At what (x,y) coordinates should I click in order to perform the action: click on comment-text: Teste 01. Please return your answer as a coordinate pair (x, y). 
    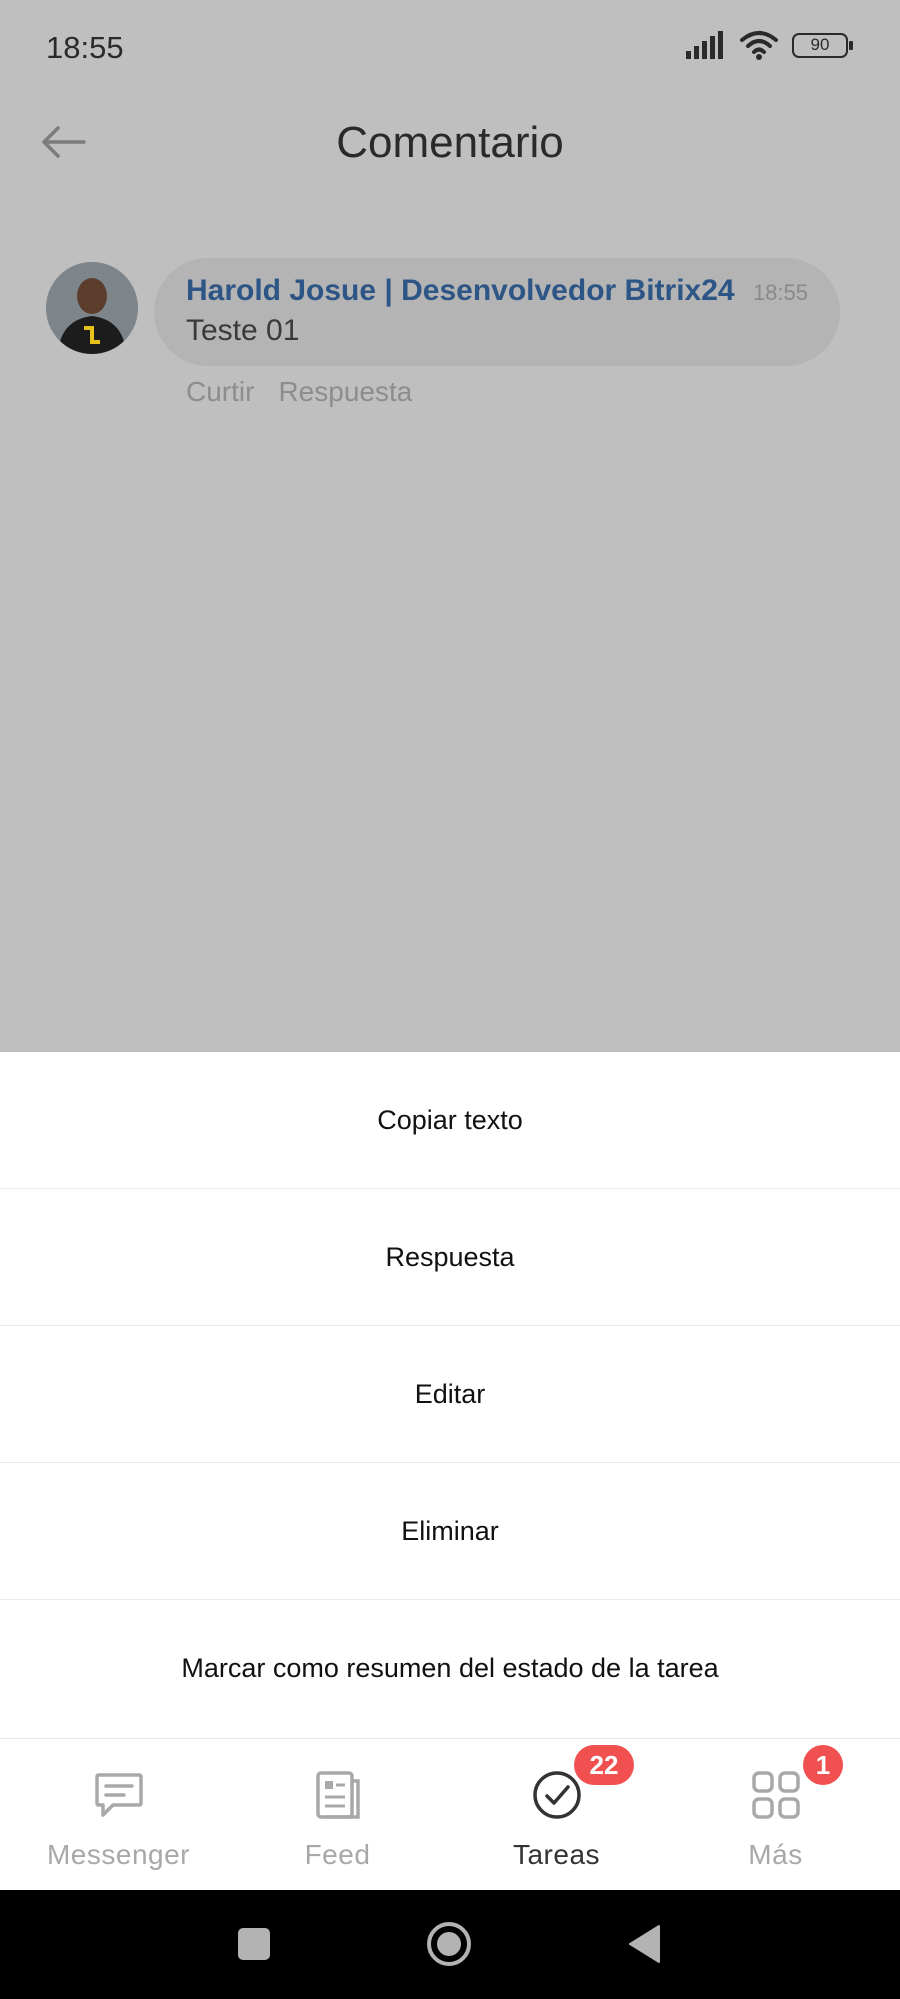
    Looking at the image, I should click on (243, 330).